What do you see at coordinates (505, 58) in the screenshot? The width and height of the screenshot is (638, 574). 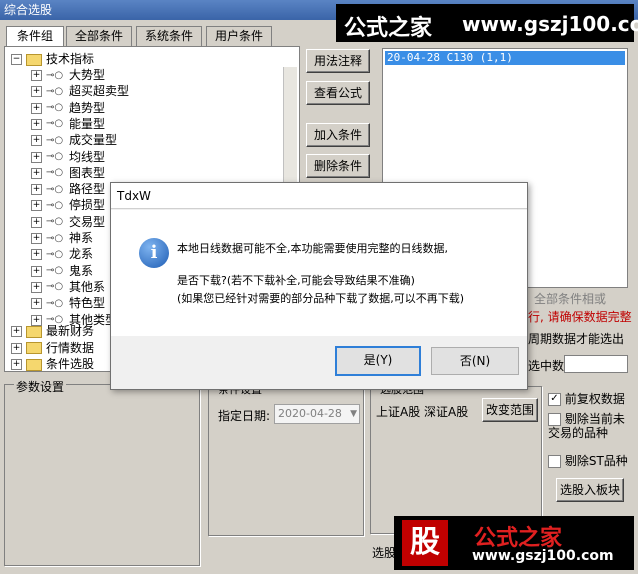 I see `condition-item: 20-04-28 C130 (1,1)` at bounding box center [505, 58].